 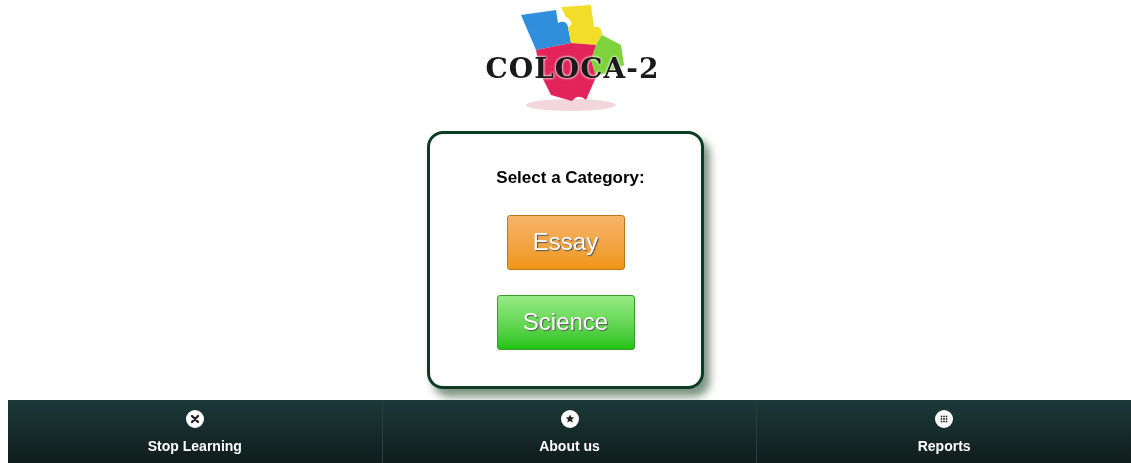 I want to click on nav-tab: About us, so click(x=569, y=431).